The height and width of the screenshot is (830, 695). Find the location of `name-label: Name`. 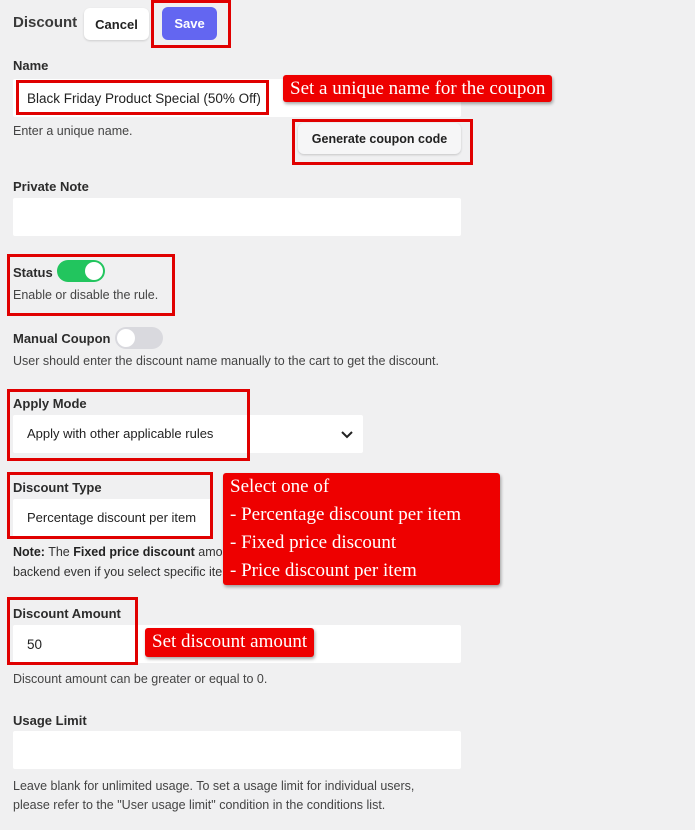

name-label: Name is located at coordinates (31, 65).